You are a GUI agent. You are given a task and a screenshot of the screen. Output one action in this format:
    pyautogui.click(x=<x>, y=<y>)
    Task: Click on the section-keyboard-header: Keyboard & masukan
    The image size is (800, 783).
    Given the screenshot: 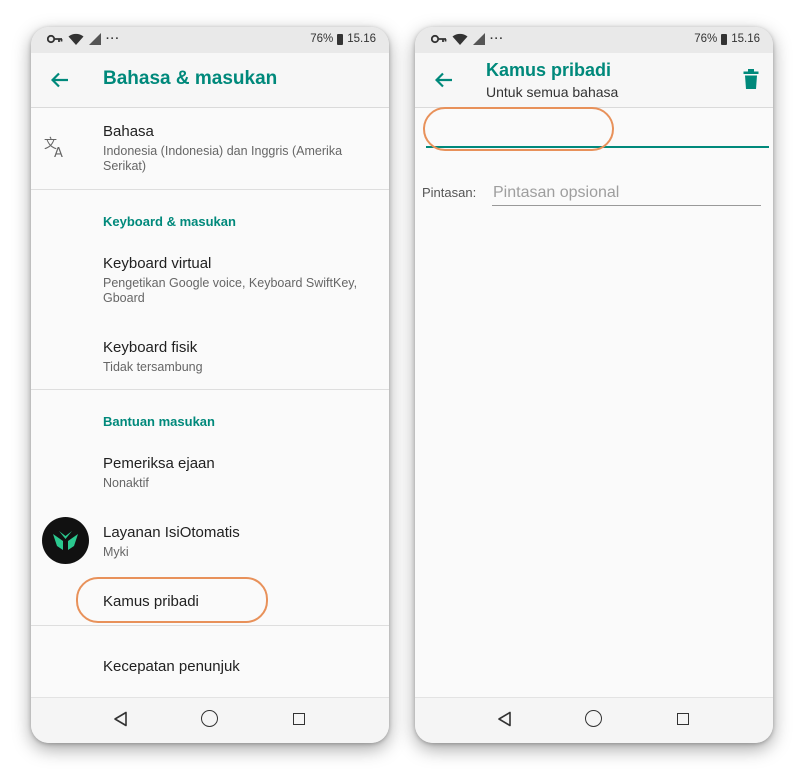 What is the action you would take?
    pyautogui.click(x=169, y=221)
    